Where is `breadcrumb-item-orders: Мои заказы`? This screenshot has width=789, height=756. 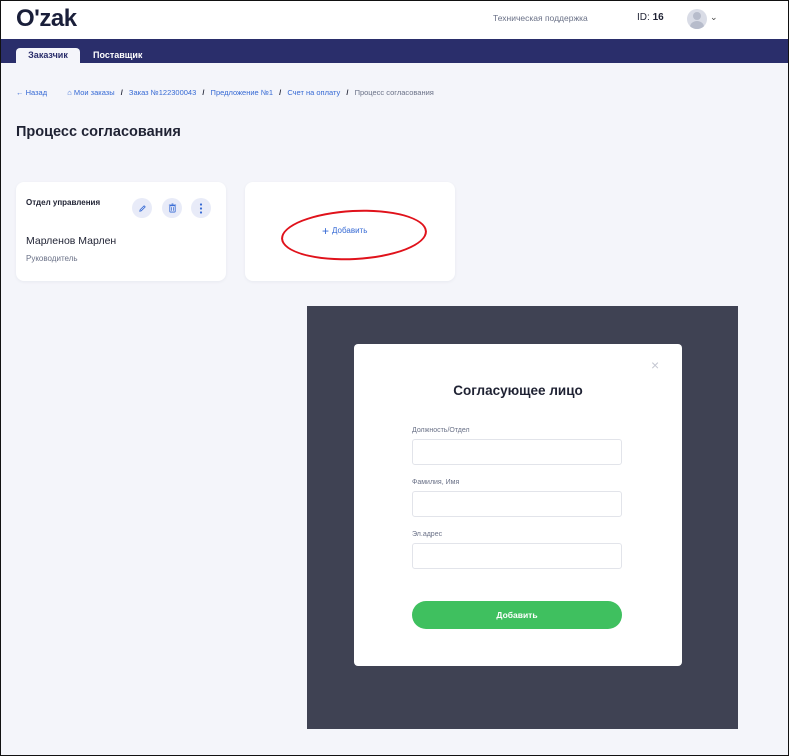
breadcrumb-item-orders: Мои заказы is located at coordinates (94, 92).